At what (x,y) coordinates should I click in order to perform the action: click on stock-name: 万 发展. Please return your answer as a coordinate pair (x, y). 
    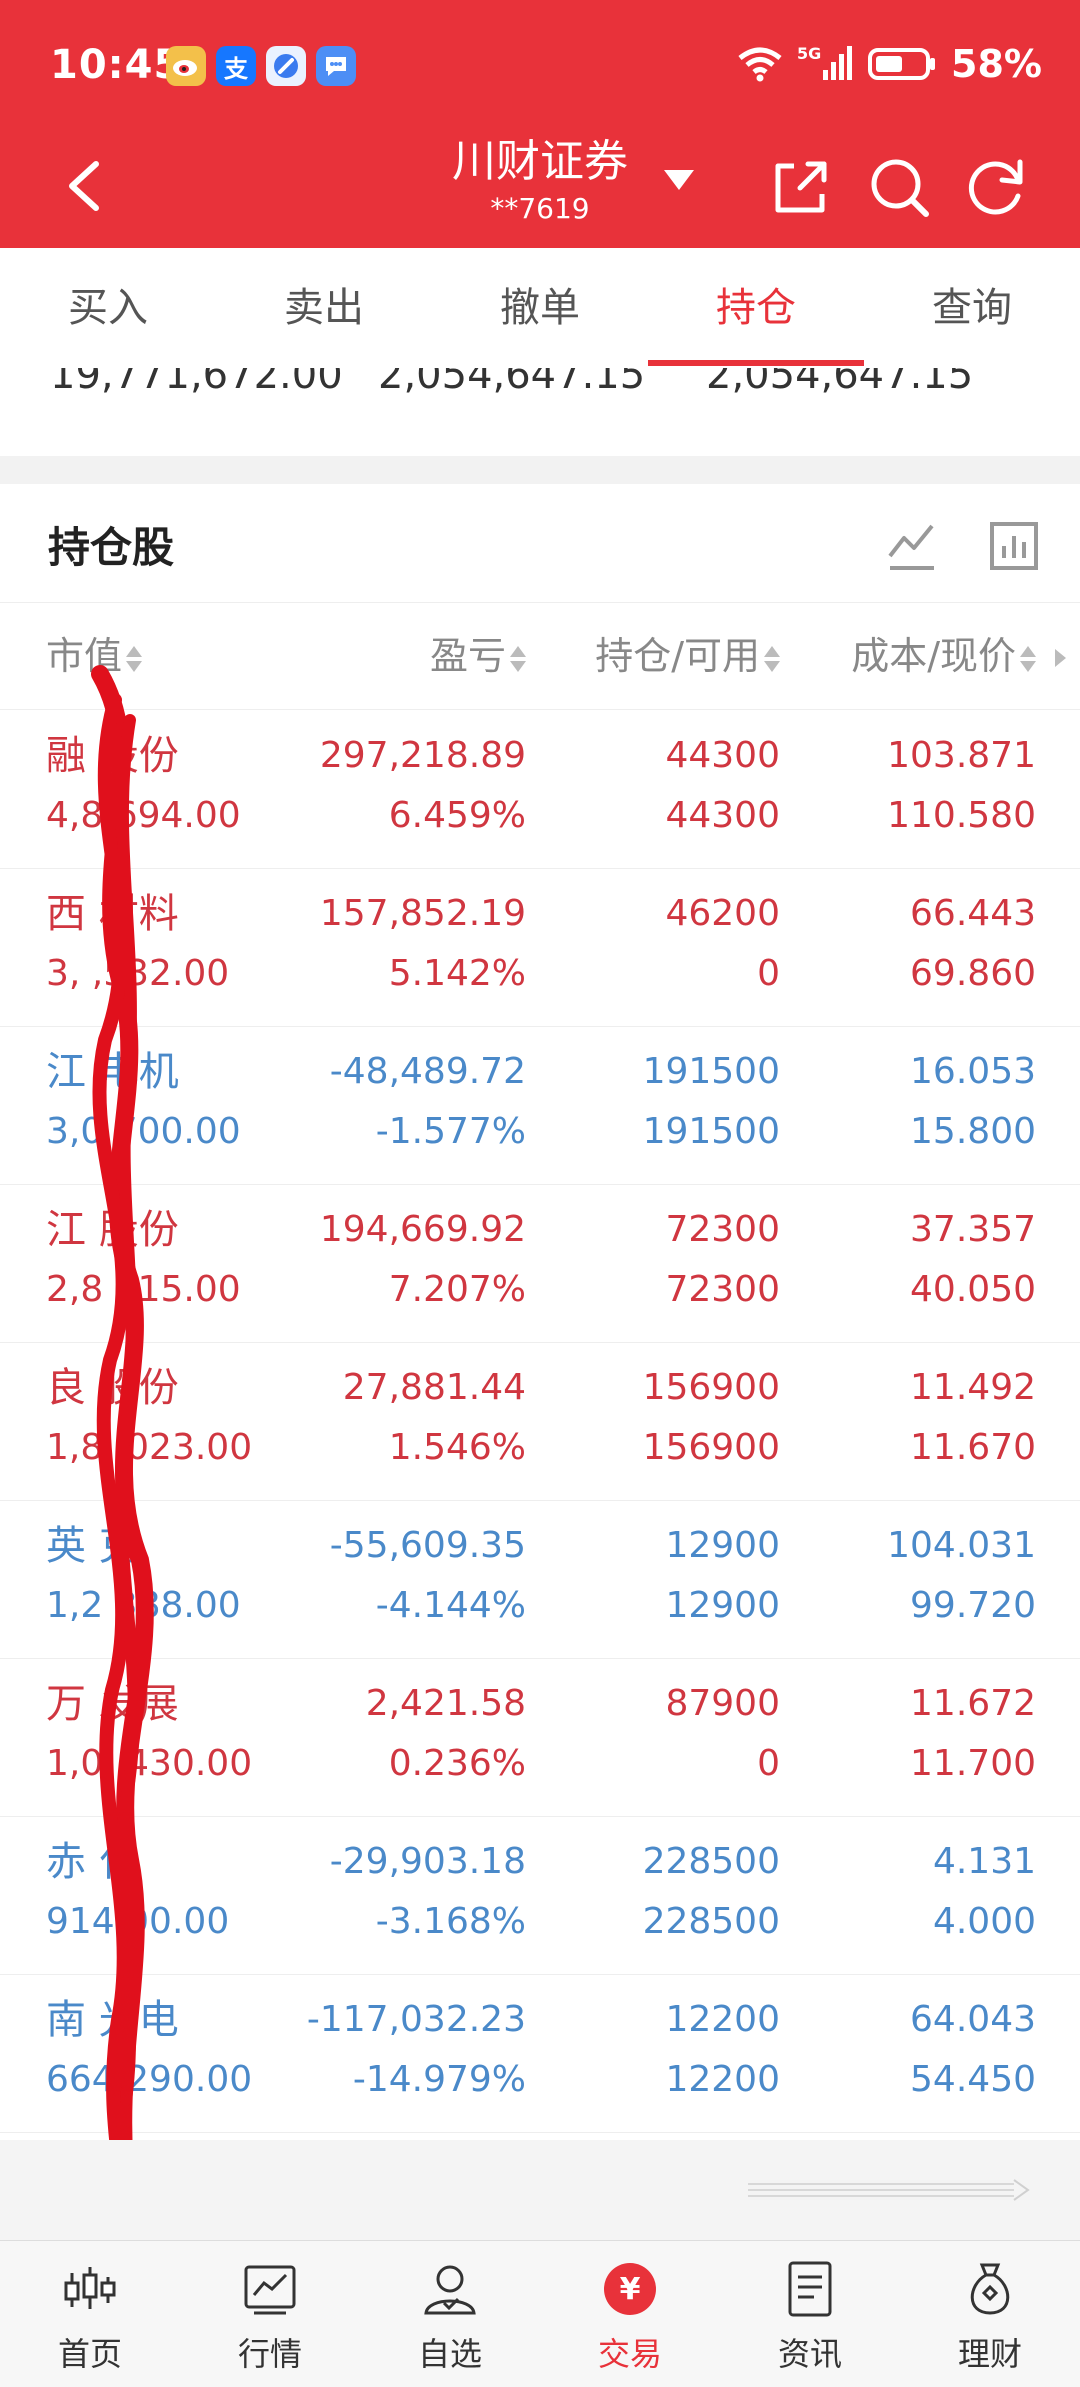
    Looking at the image, I should click on (112, 1704).